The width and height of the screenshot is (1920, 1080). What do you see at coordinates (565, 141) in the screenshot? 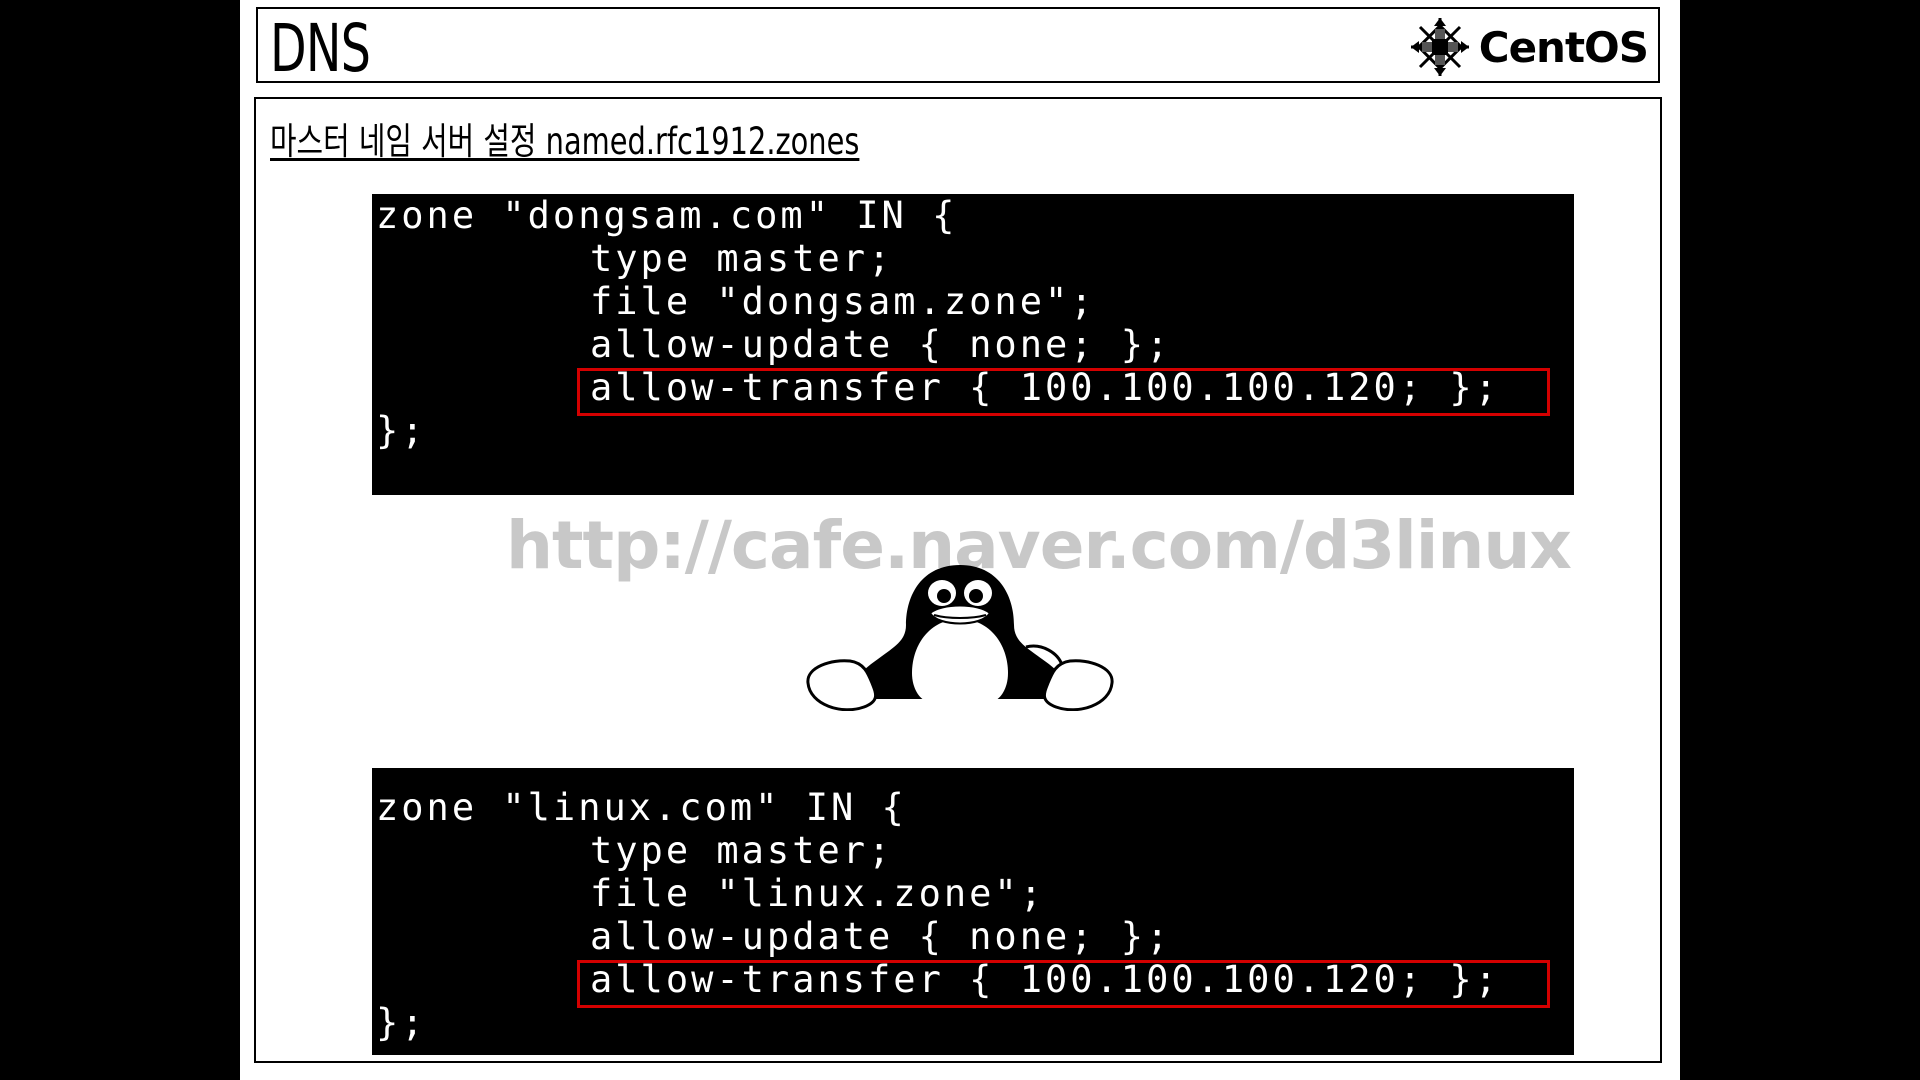
I see `section-heading: 마스터 네임 서버 설정 named.rfc1912.zones` at bounding box center [565, 141].